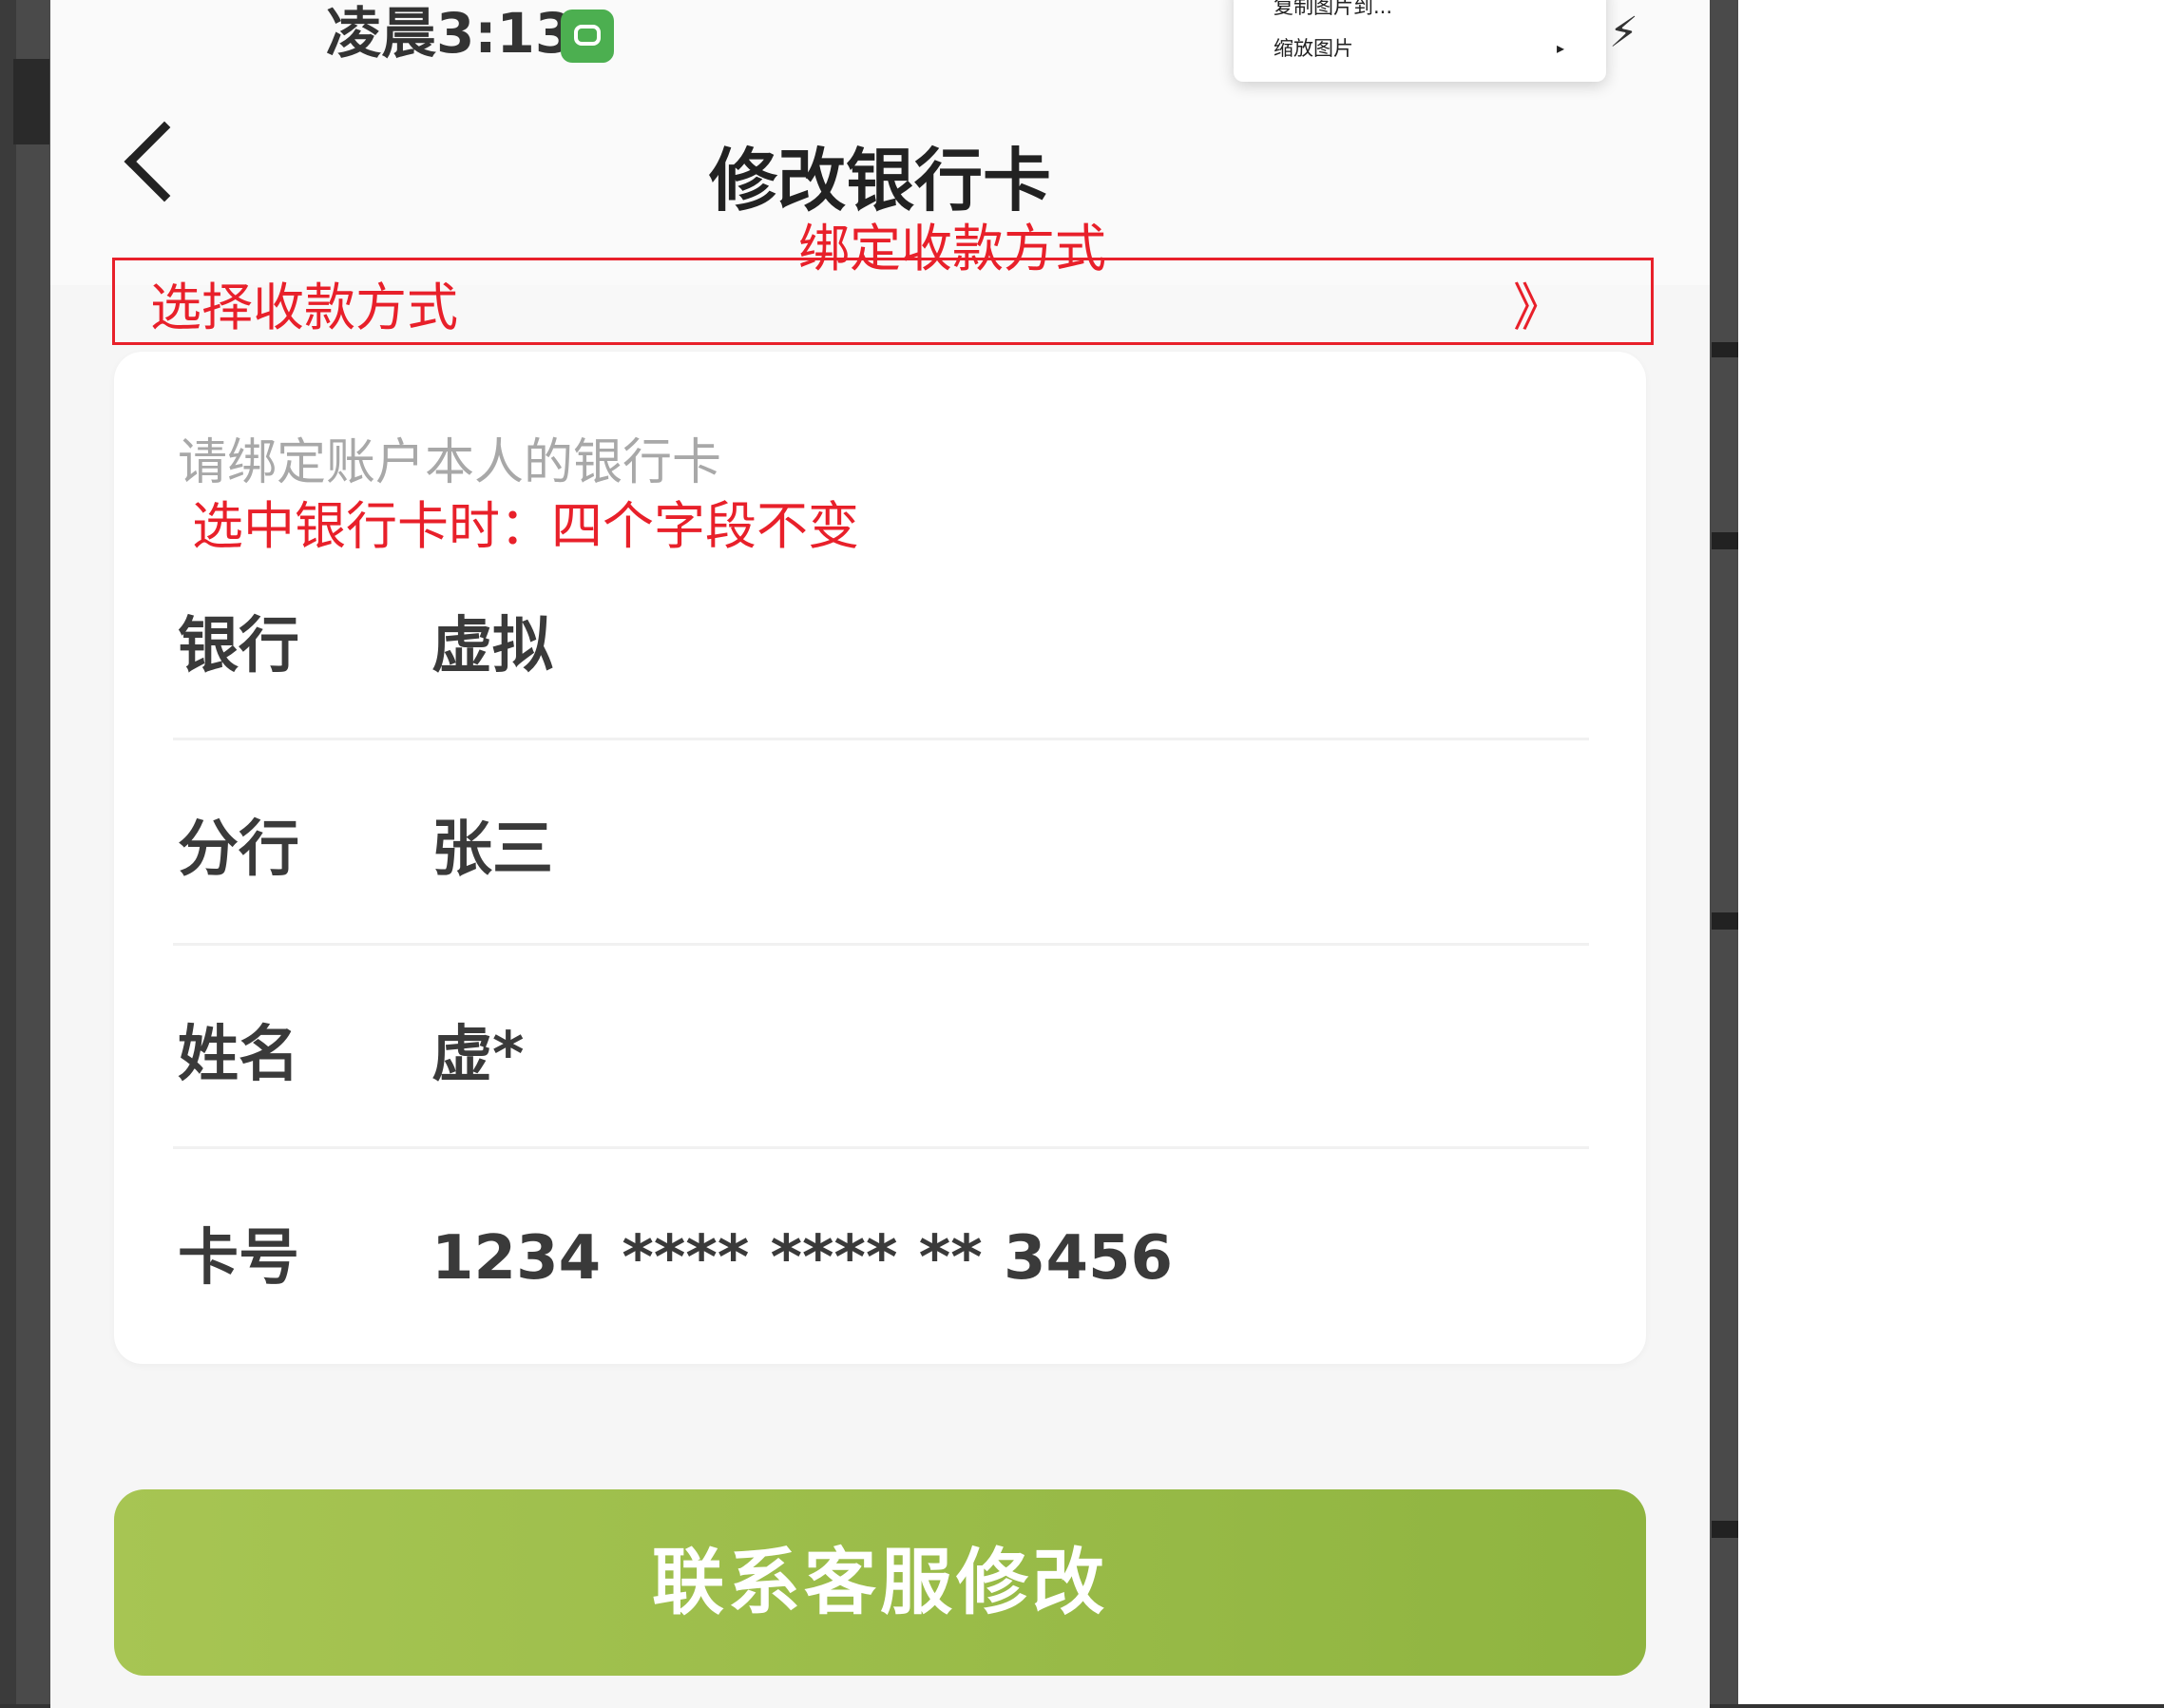 The width and height of the screenshot is (2164, 1708). What do you see at coordinates (450, 462) in the screenshot?
I see `card-hint: 请绑定账户本人的银行卡` at bounding box center [450, 462].